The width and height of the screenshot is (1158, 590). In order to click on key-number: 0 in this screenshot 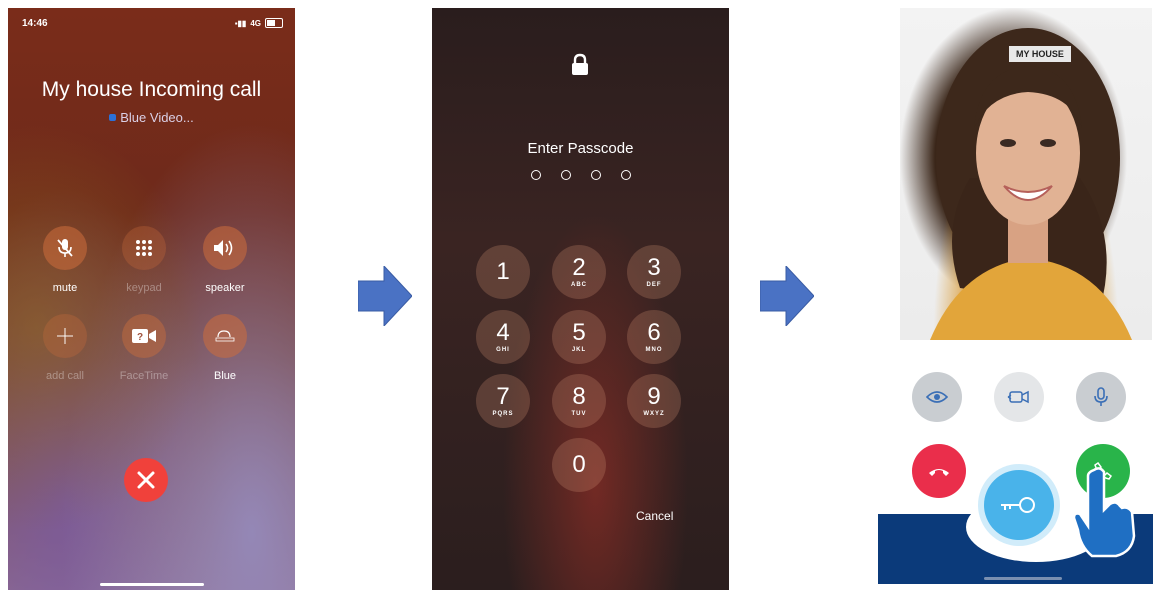, I will do `click(579, 464)`.